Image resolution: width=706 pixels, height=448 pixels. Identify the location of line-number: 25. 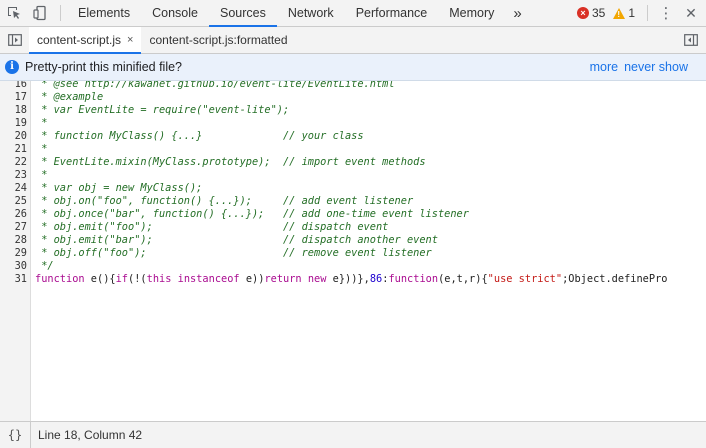
(13, 201).